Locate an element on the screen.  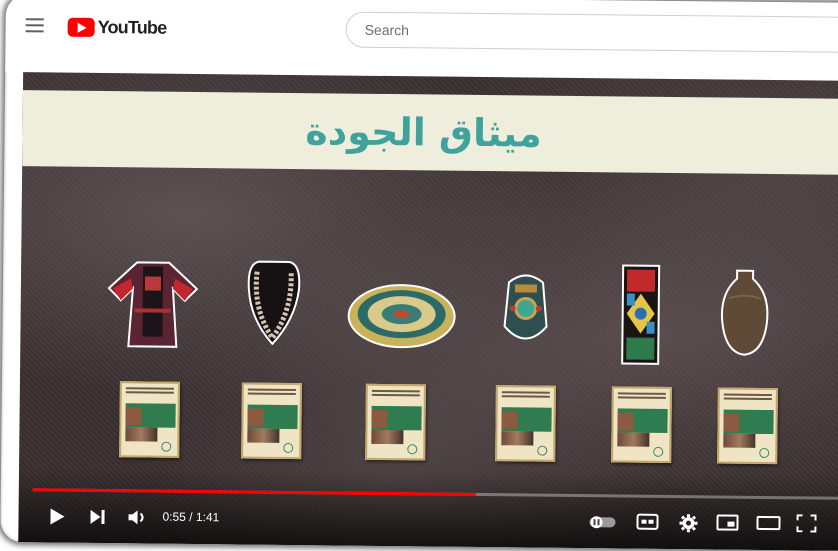
settings-gear-icon is located at coordinates (688, 523).